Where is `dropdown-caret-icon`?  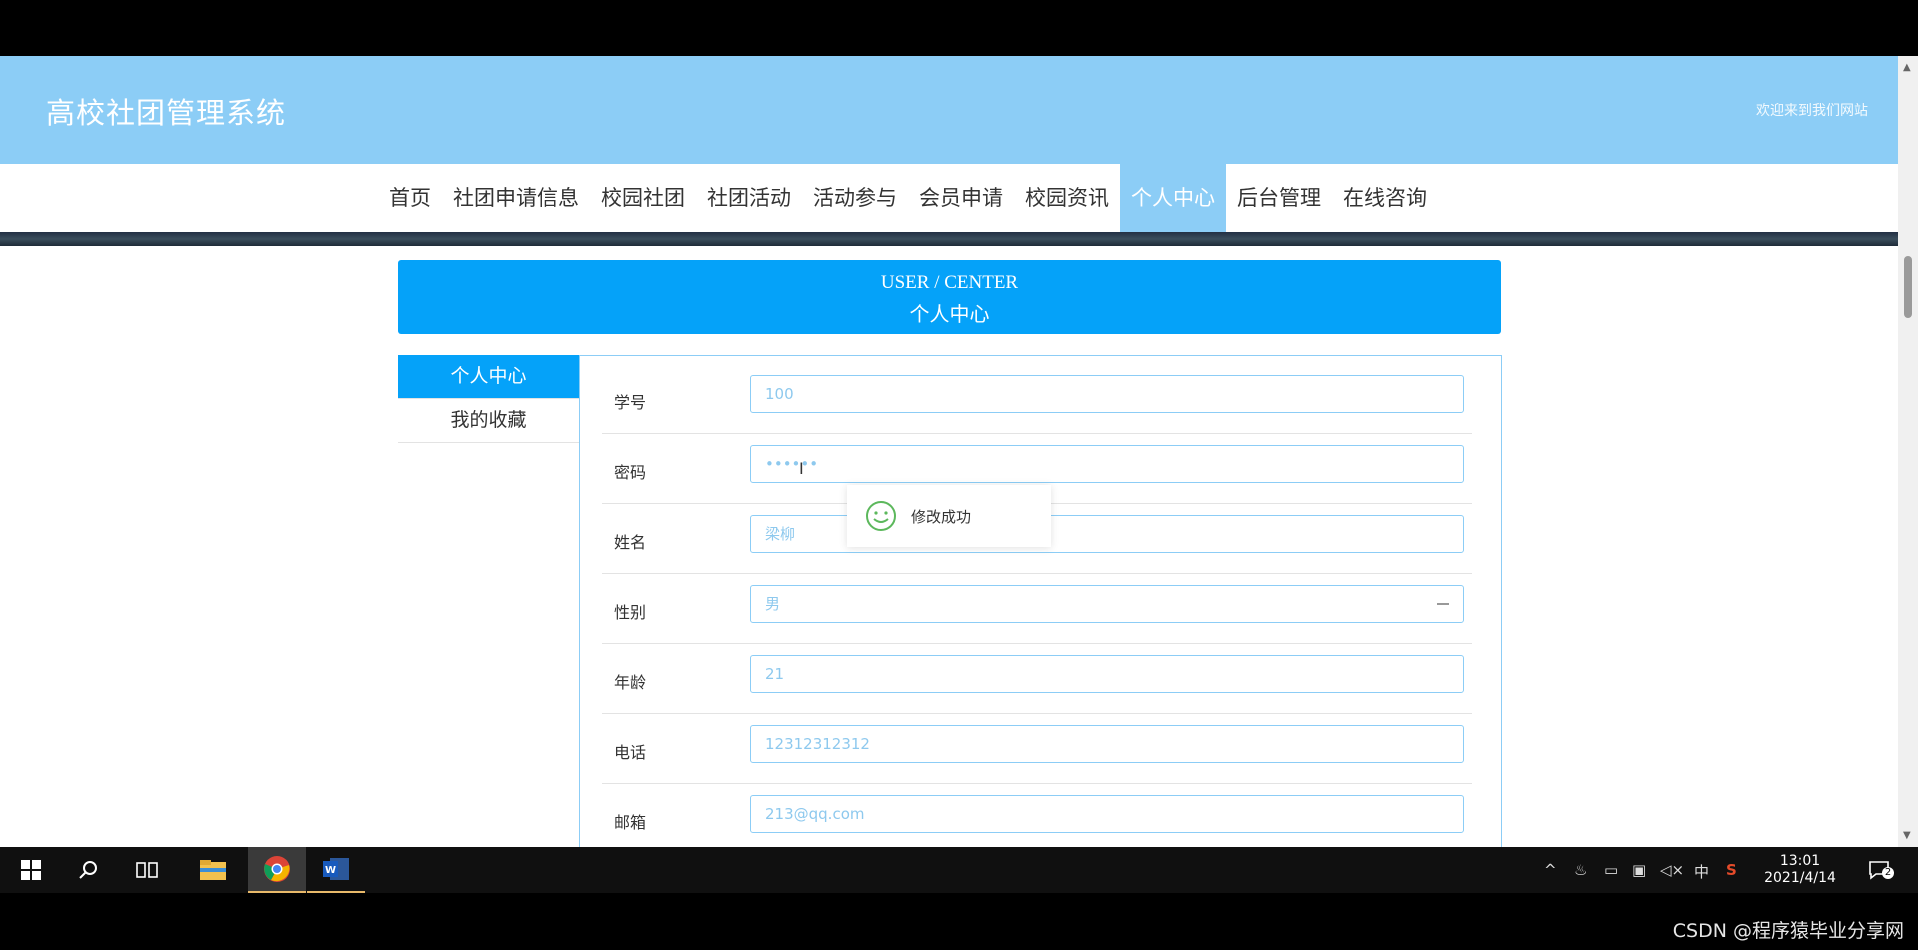
dropdown-caret-icon is located at coordinates (1443, 604).